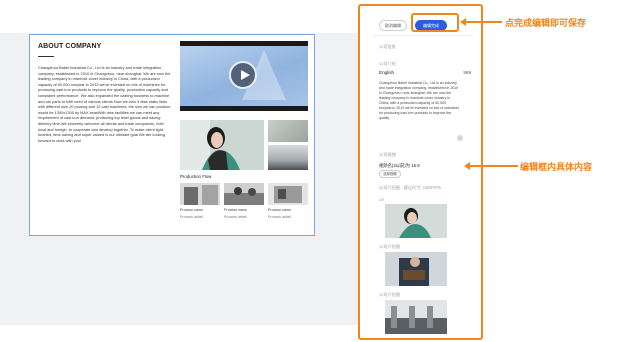 Image resolution: width=640 pixels, height=342 pixels. What do you see at coordinates (393, 25) in the screenshot?
I see `cancel-edit-button: 取消编辑` at bounding box center [393, 25].